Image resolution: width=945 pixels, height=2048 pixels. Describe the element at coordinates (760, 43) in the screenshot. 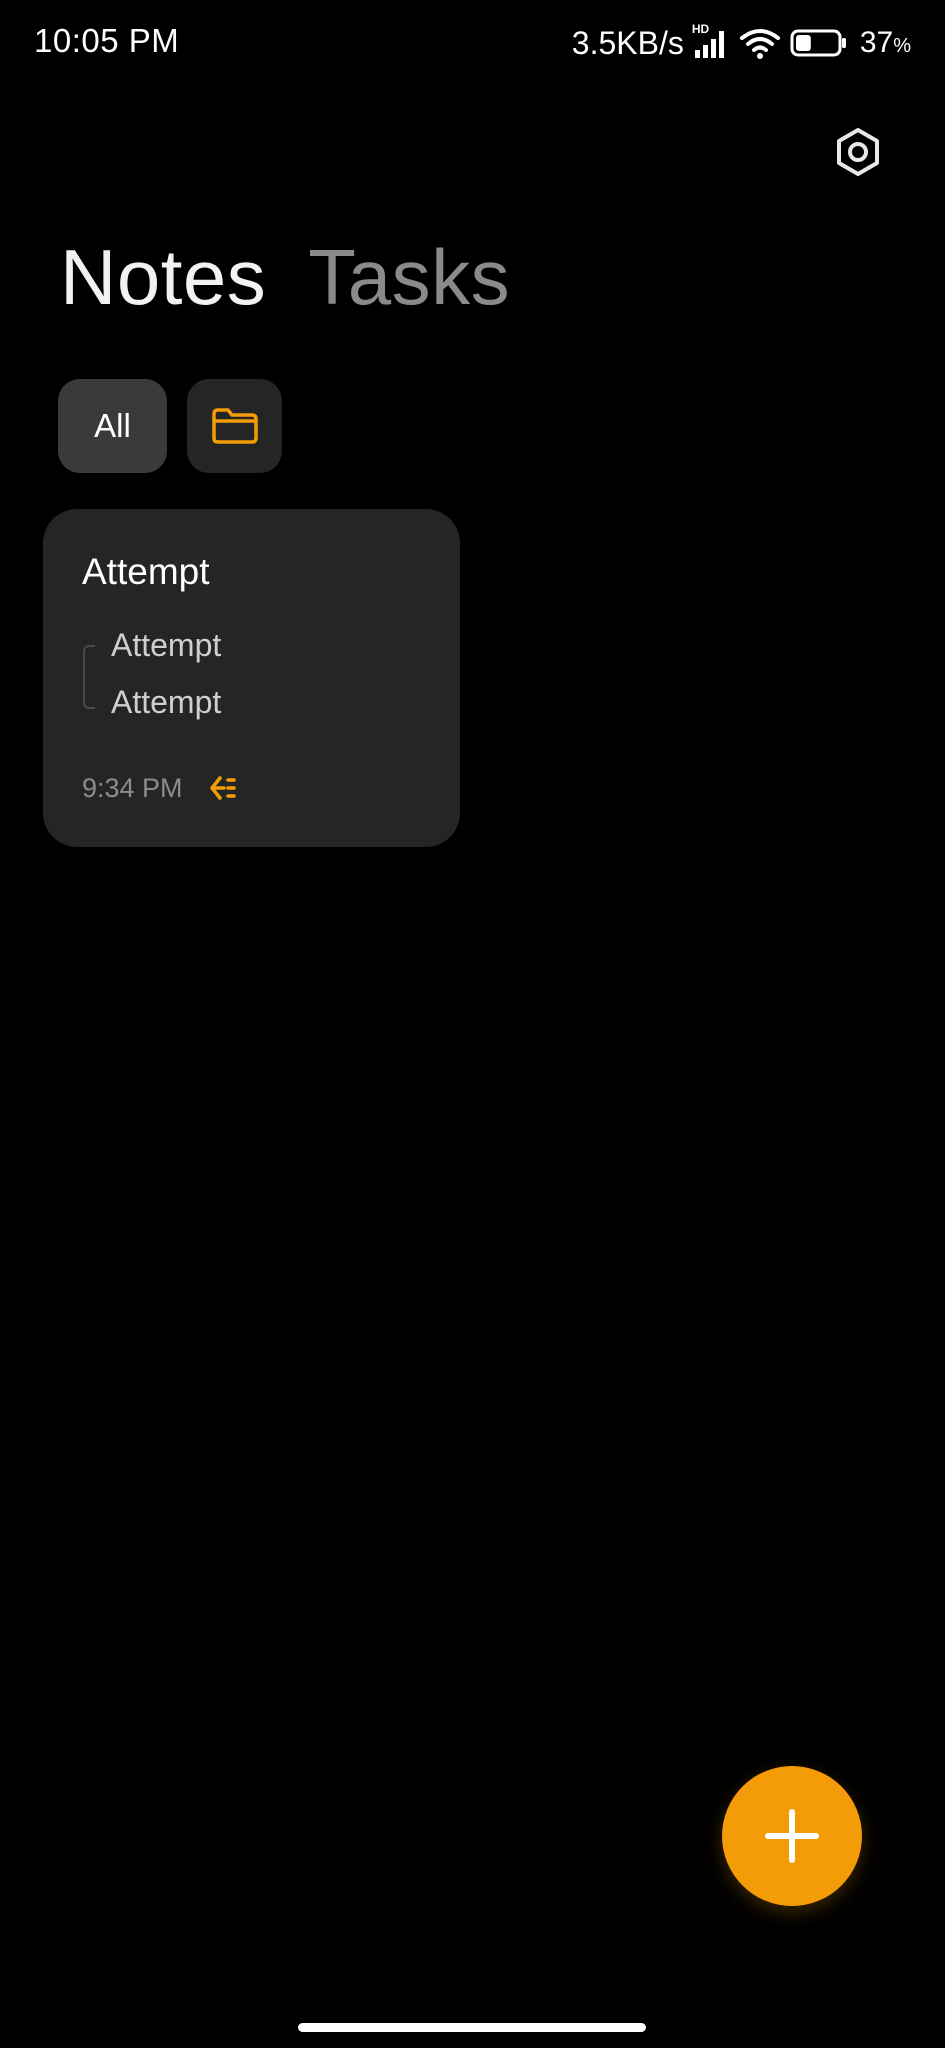

I see `wifi-icon` at that location.